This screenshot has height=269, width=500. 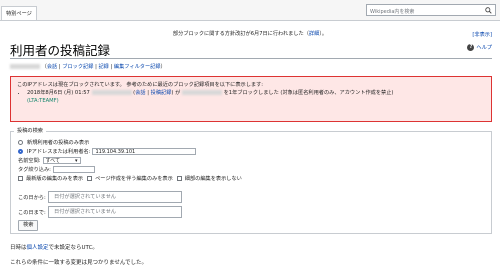 What do you see at coordinates (213, 179) in the screenshot?
I see `minor-label: 細部の編集を表示しない` at bounding box center [213, 179].